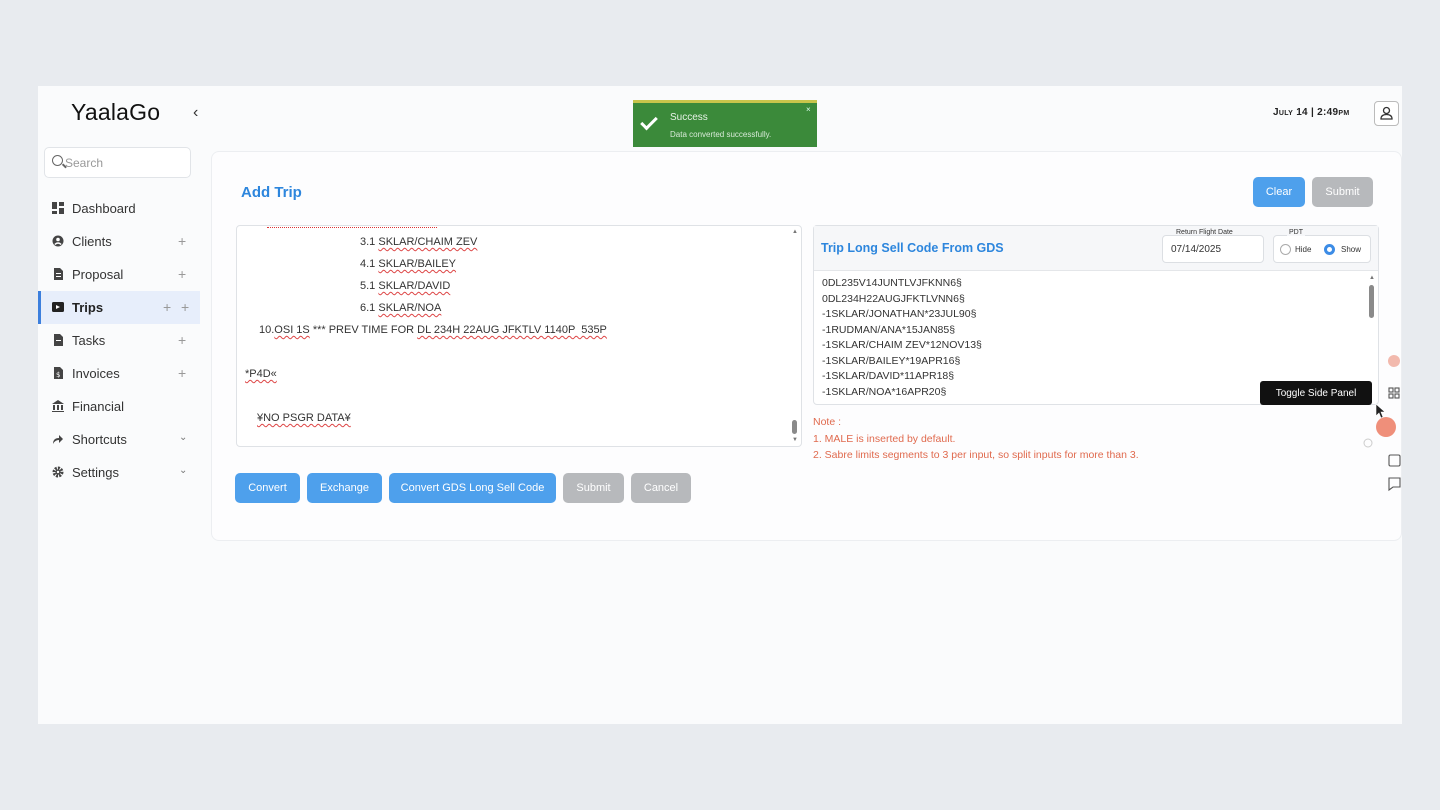 The image size is (1440, 810). Describe the element at coordinates (405, 286) in the screenshot. I see `pnr-line: 5.1 SKLAR/DAVID` at that location.